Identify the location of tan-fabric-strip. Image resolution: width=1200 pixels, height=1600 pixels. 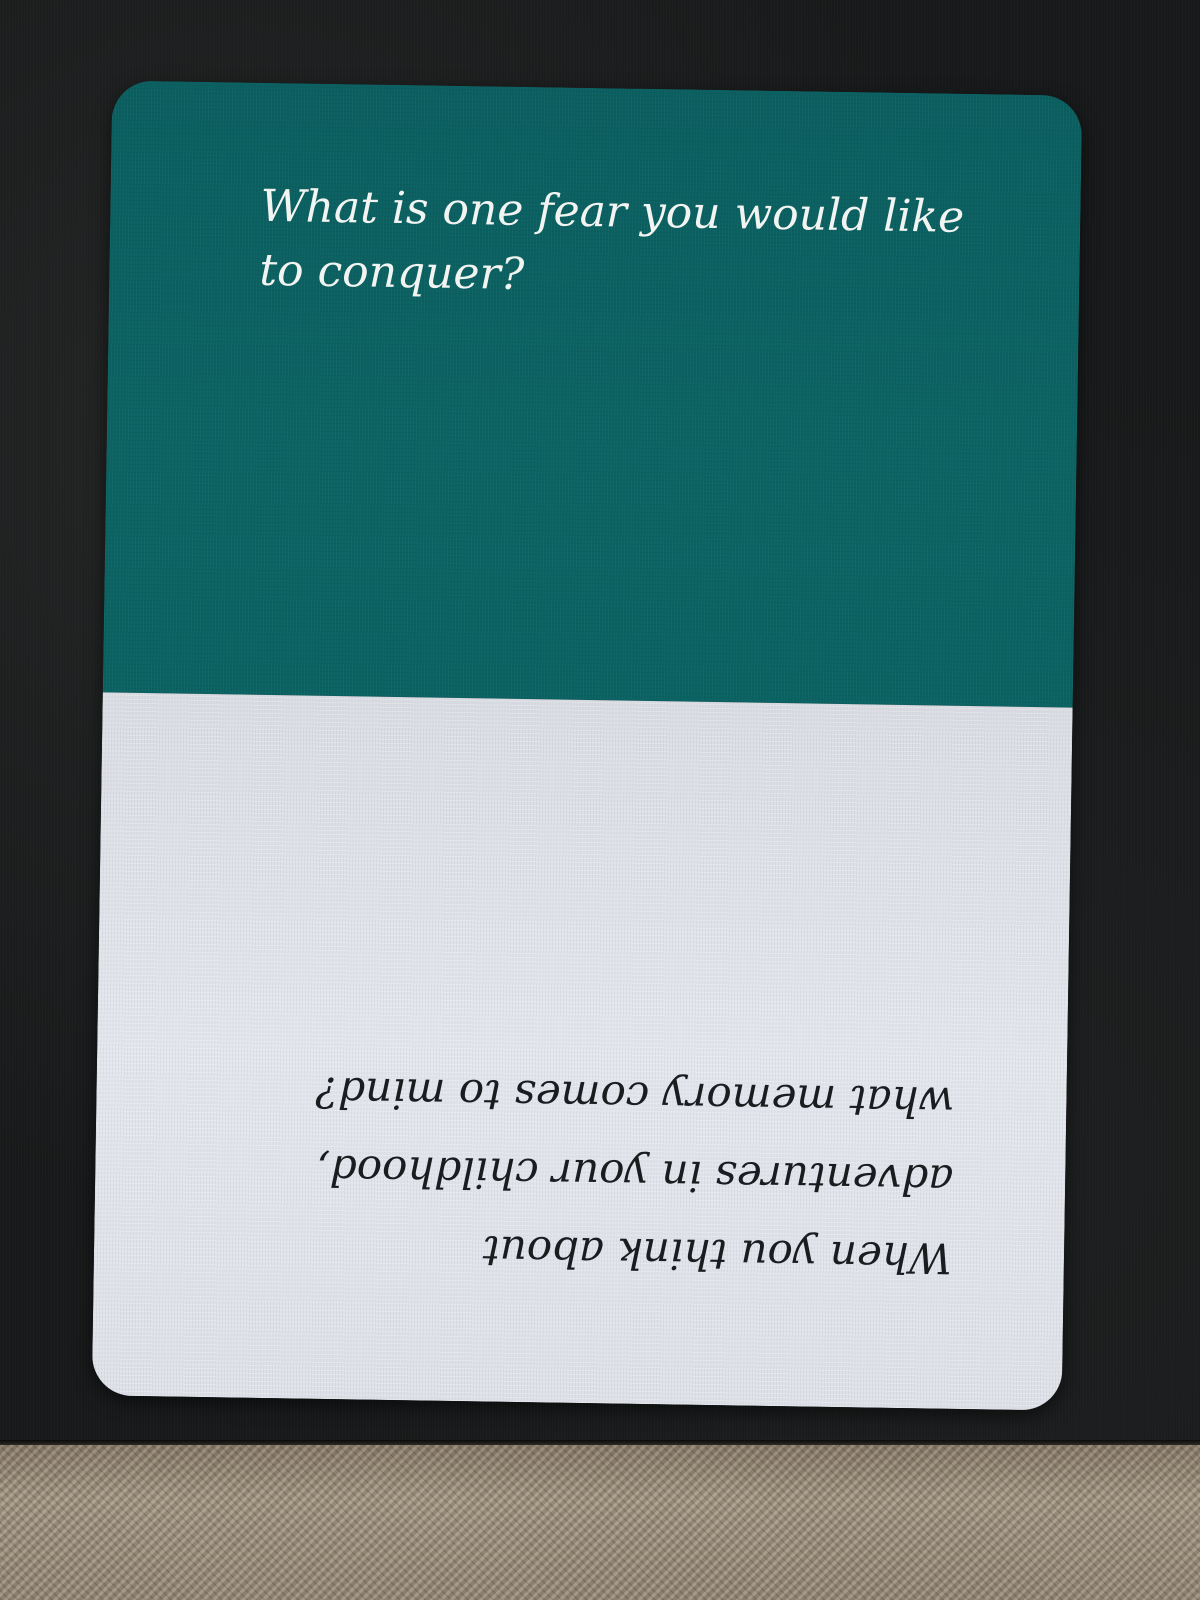
(600, 1522).